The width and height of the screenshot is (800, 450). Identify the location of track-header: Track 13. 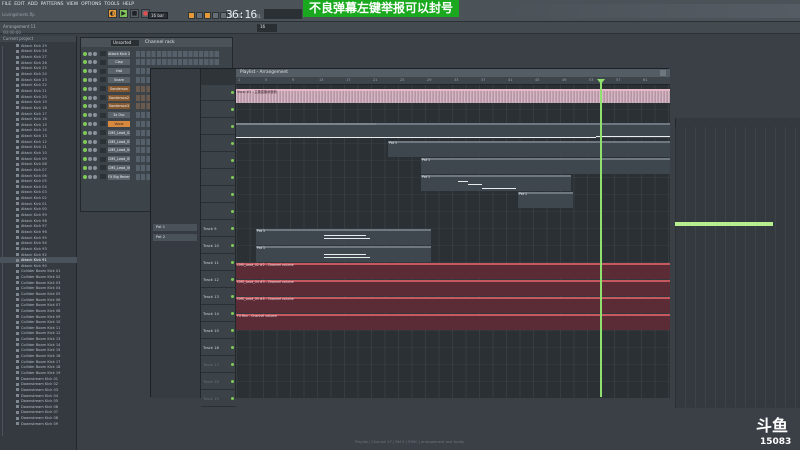
(218, 297).